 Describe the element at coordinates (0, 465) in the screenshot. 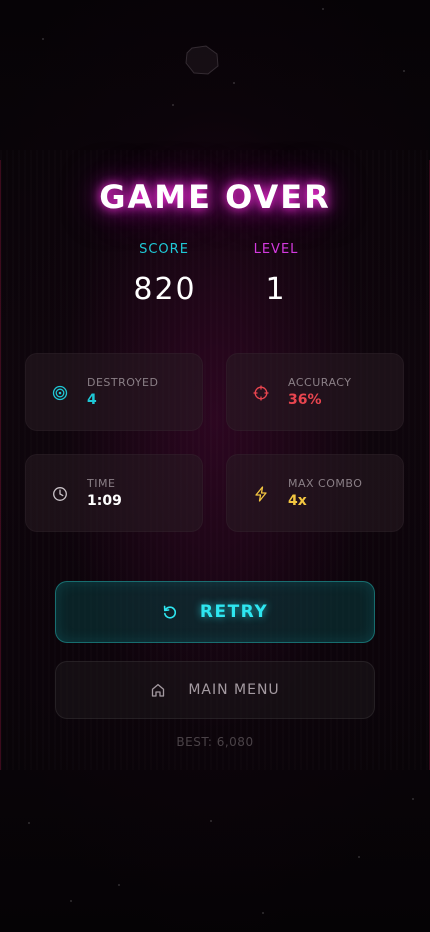

I see `left-edge-line` at that location.